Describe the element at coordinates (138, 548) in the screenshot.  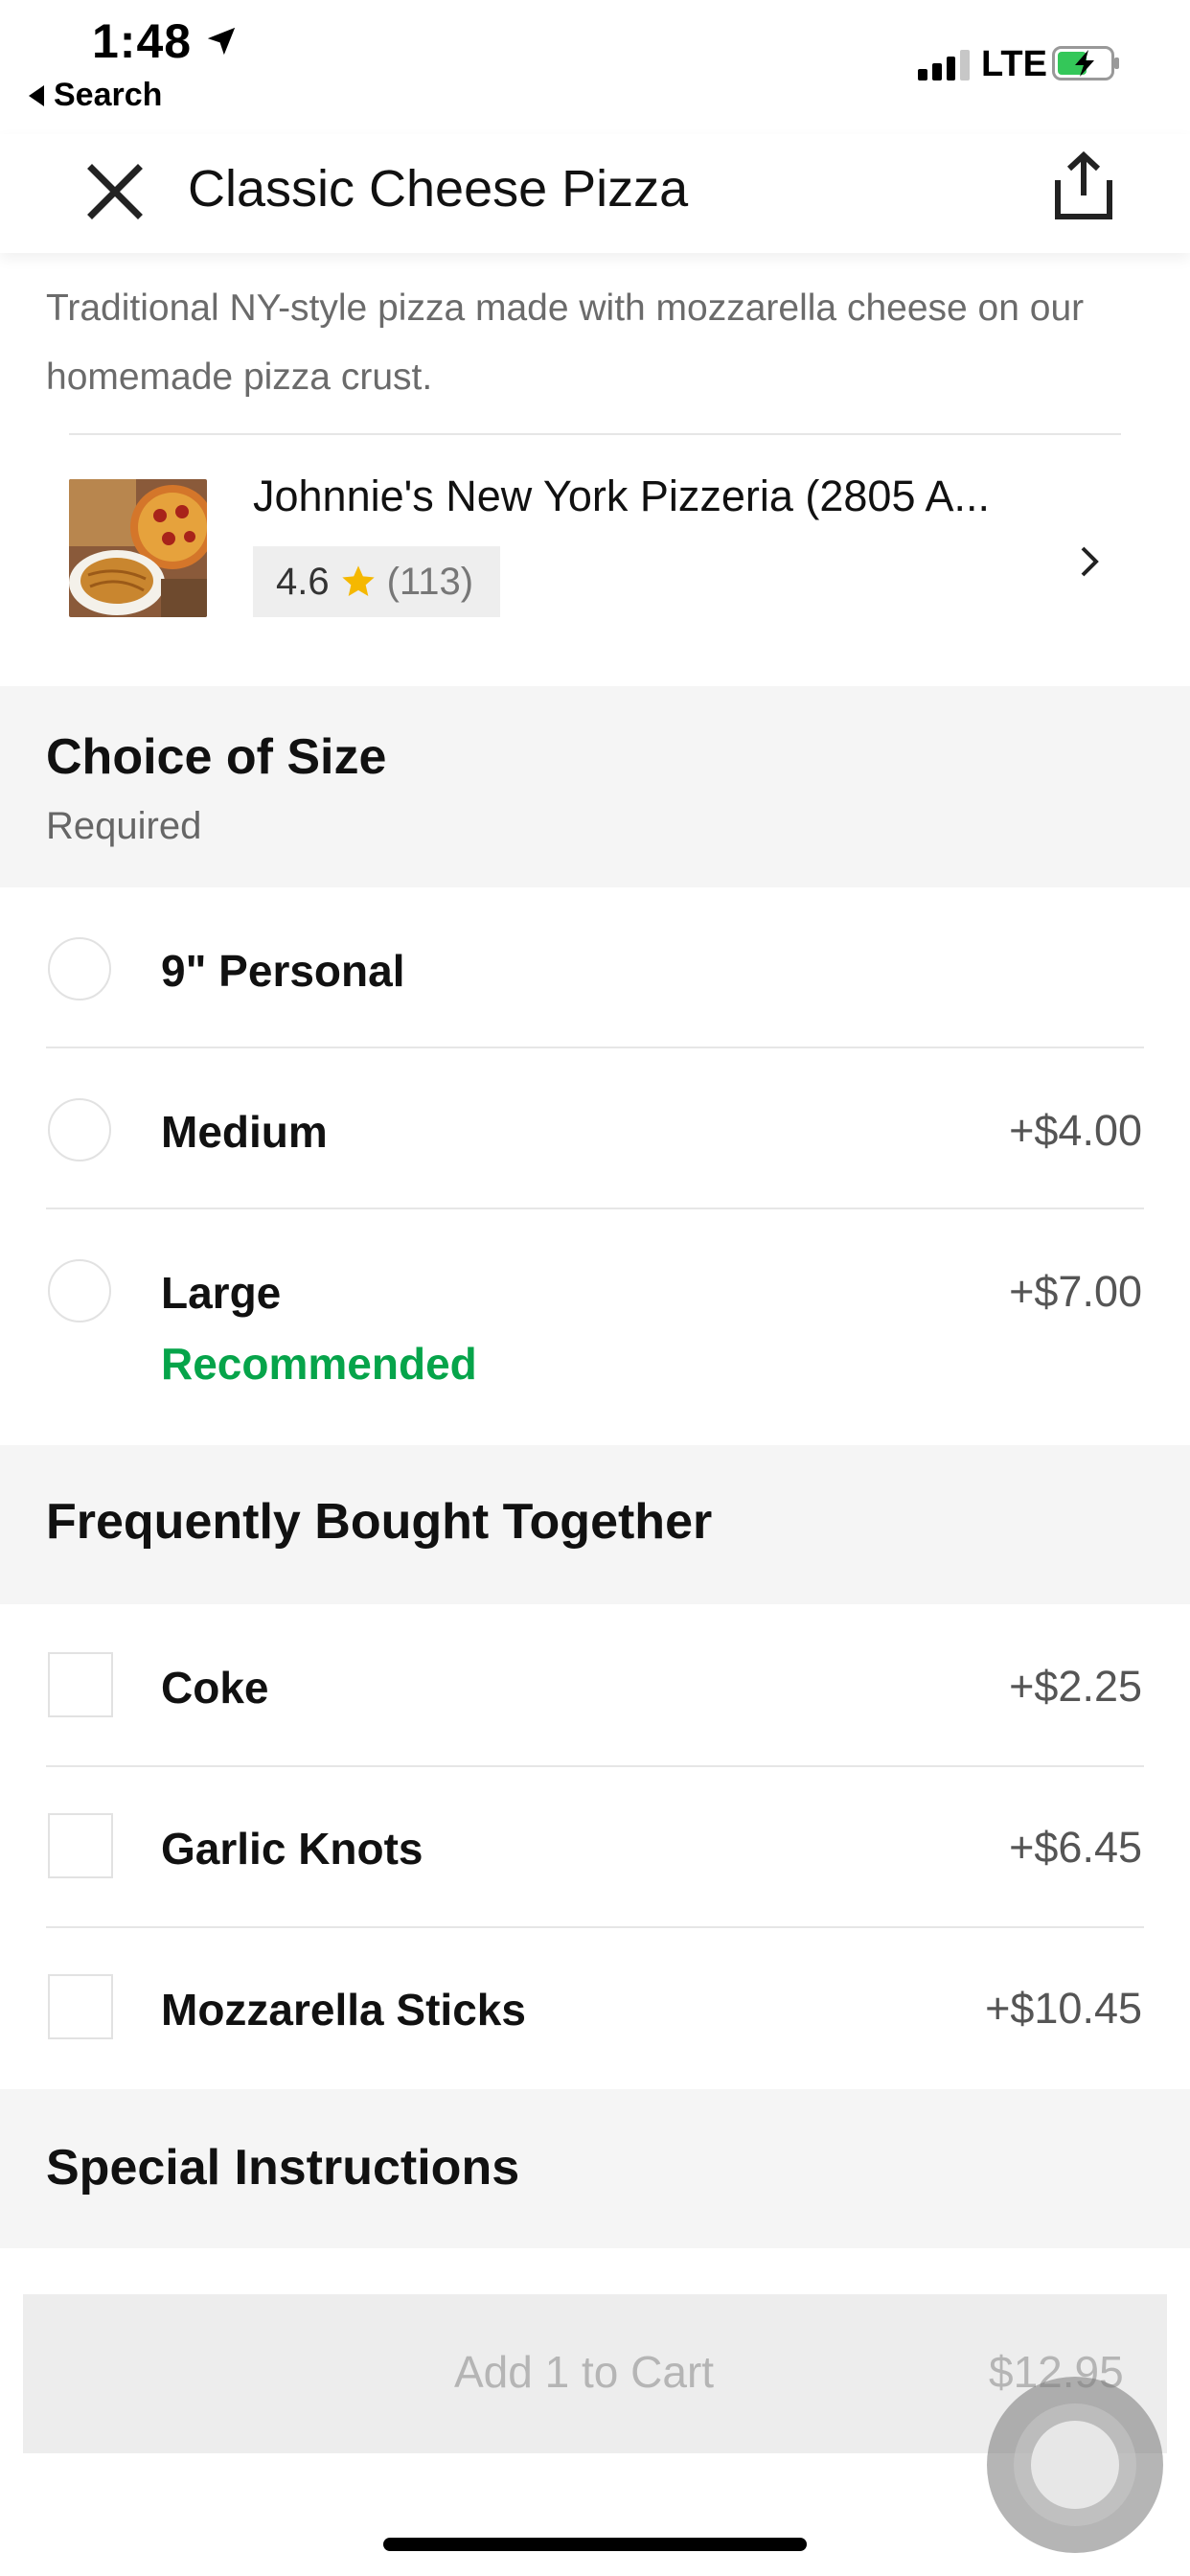
I see `restaurant-thumbnail` at that location.